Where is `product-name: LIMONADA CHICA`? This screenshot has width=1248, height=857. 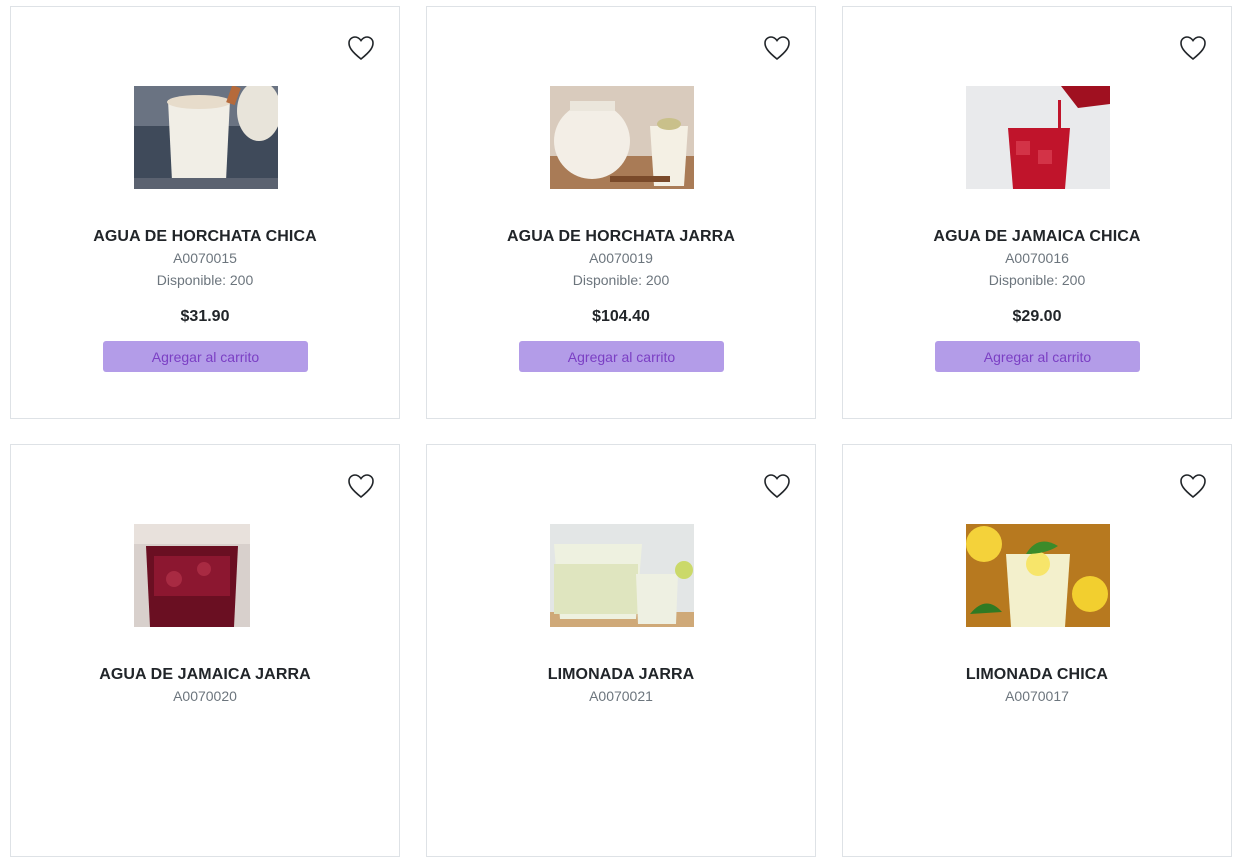 product-name: LIMONADA CHICA is located at coordinates (1037, 675).